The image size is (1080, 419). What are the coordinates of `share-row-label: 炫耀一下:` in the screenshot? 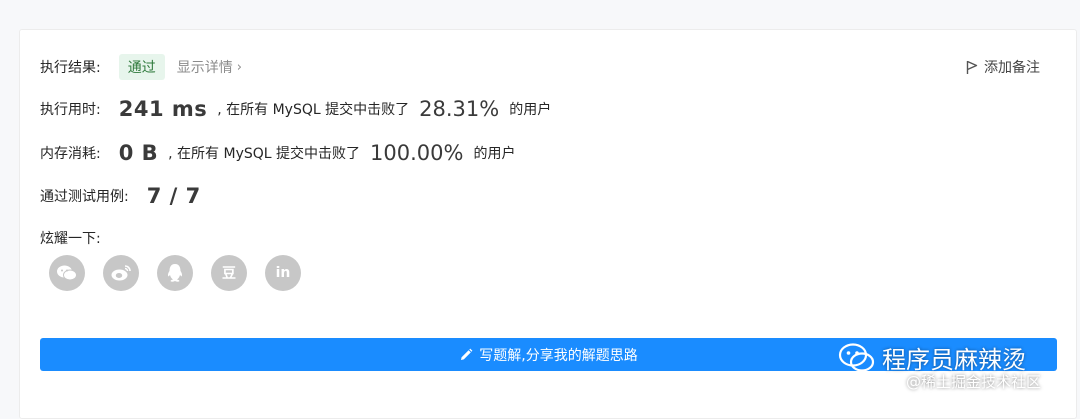 It's located at (70, 238).